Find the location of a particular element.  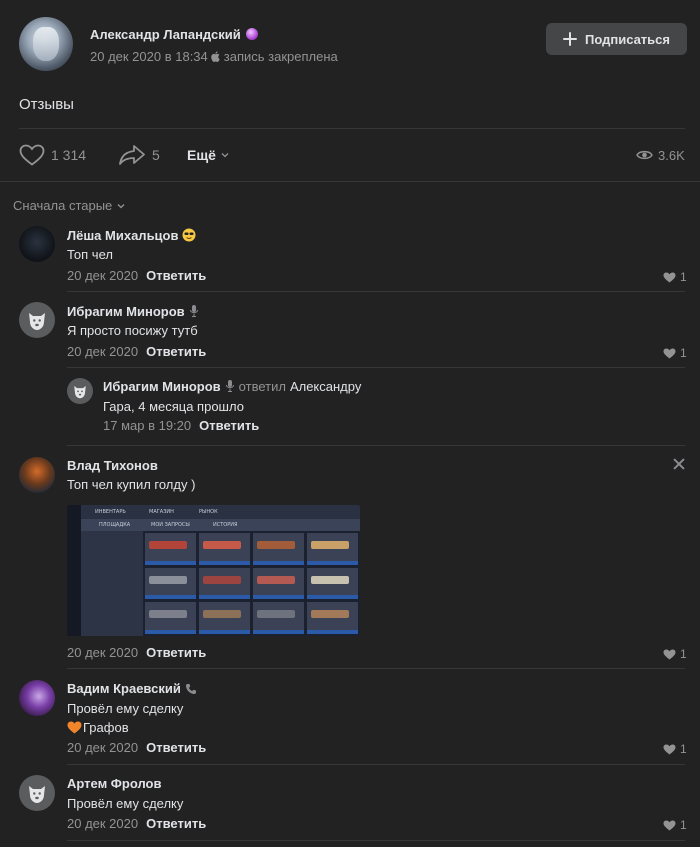

author-avatar is located at coordinates (46, 44).